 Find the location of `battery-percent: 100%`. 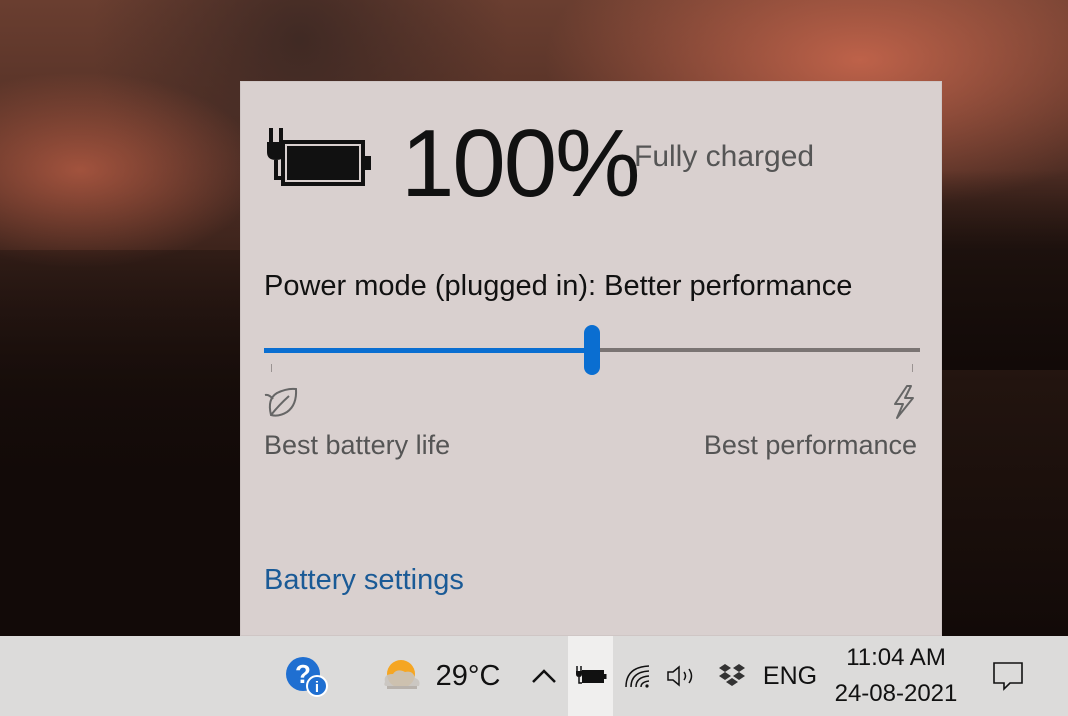

battery-percent: 100% is located at coordinates (521, 163).